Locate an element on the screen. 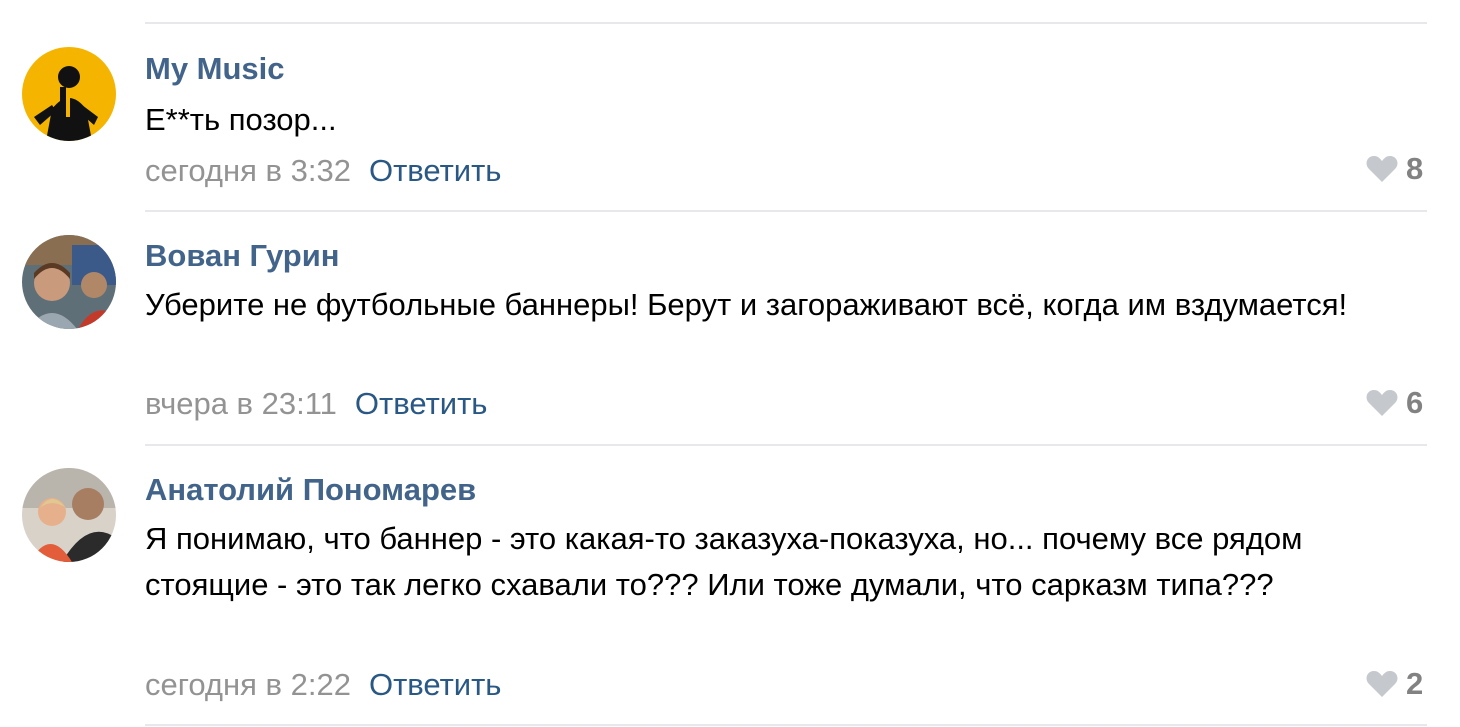  like-button: 2 is located at coordinates (1394, 684).